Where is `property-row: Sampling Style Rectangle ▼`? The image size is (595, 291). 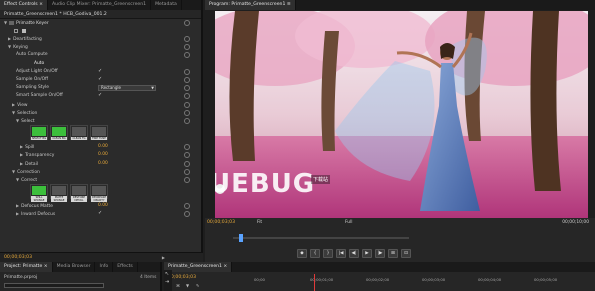 property-row: Sampling Style Rectangle ▼ is located at coordinates (97, 88).